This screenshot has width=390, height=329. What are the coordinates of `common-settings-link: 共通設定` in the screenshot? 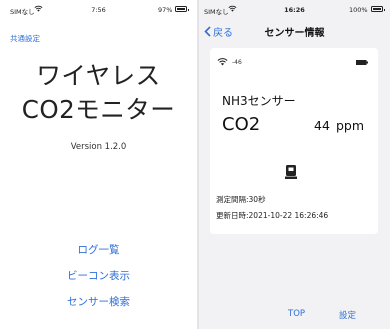 It's located at (25, 38).